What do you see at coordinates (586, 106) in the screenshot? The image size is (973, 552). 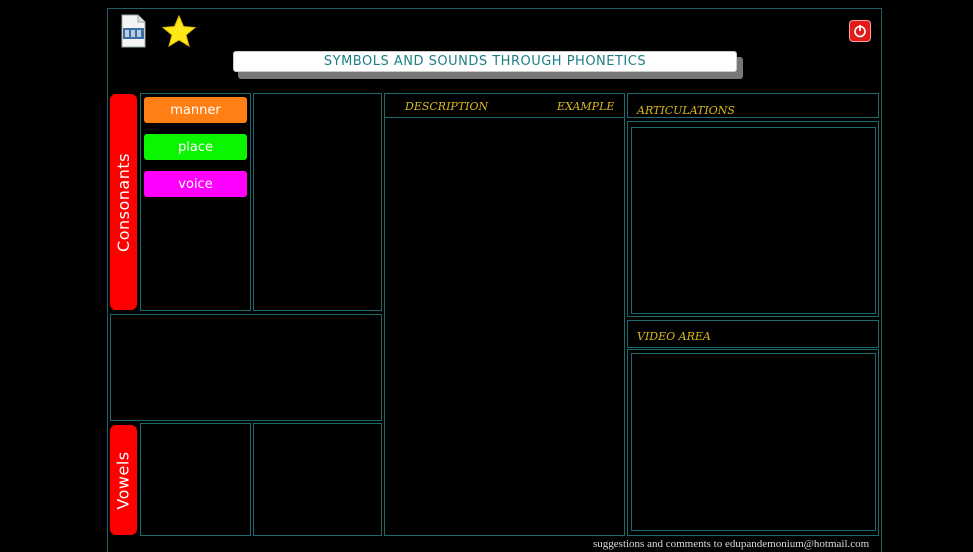 I see `example-label: EXAMPLE` at bounding box center [586, 106].